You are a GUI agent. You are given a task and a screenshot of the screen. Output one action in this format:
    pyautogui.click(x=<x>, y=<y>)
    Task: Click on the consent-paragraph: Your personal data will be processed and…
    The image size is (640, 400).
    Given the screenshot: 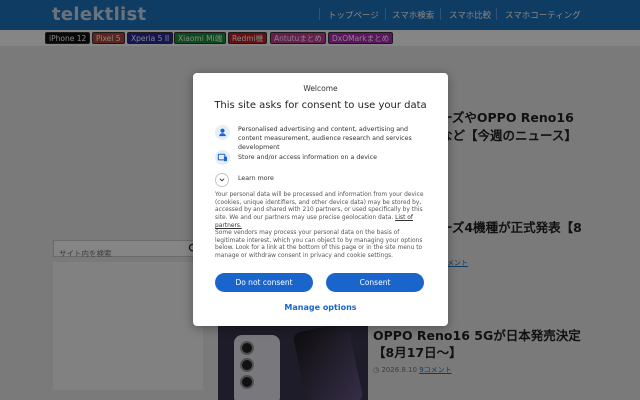 What is the action you would take?
    pyautogui.click(x=321, y=211)
    